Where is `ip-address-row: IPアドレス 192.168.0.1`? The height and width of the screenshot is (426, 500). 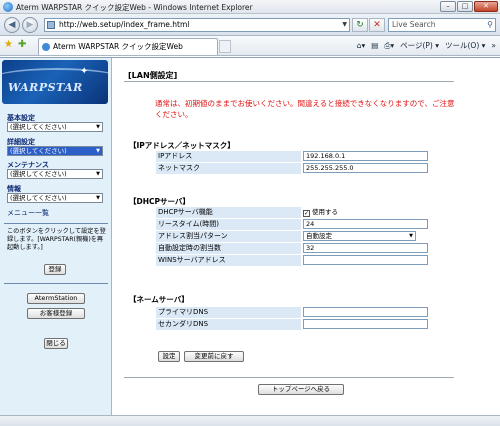
ip-address-row: IPアドレス 192.168.0.1 is located at coordinates (292, 157).